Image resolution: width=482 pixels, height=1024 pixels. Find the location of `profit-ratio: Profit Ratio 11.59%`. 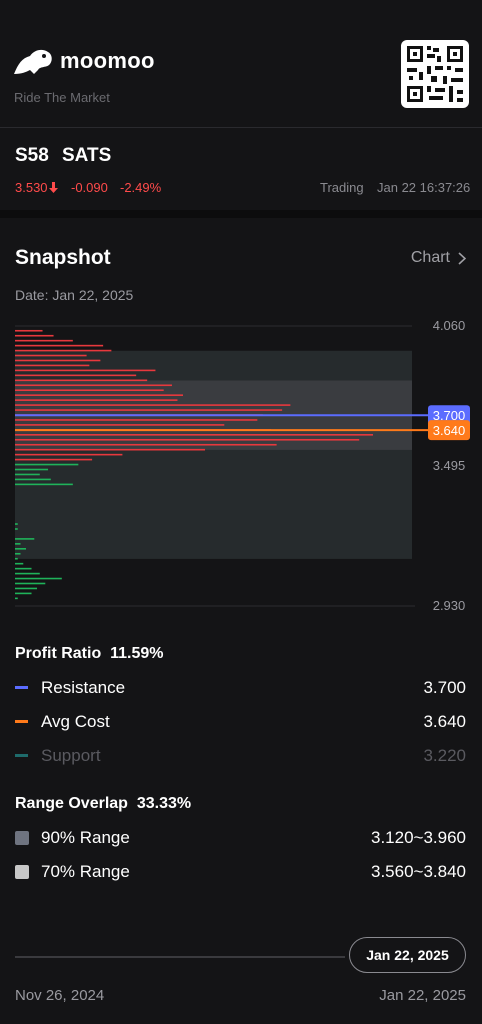

profit-ratio: Profit Ratio 11.59% is located at coordinates (89, 654).